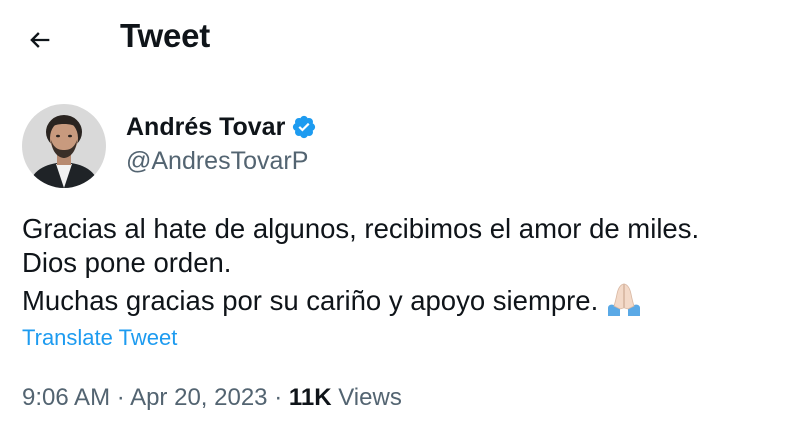  What do you see at coordinates (205, 127) in the screenshot?
I see `display-name: Andrés Tovar` at bounding box center [205, 127].